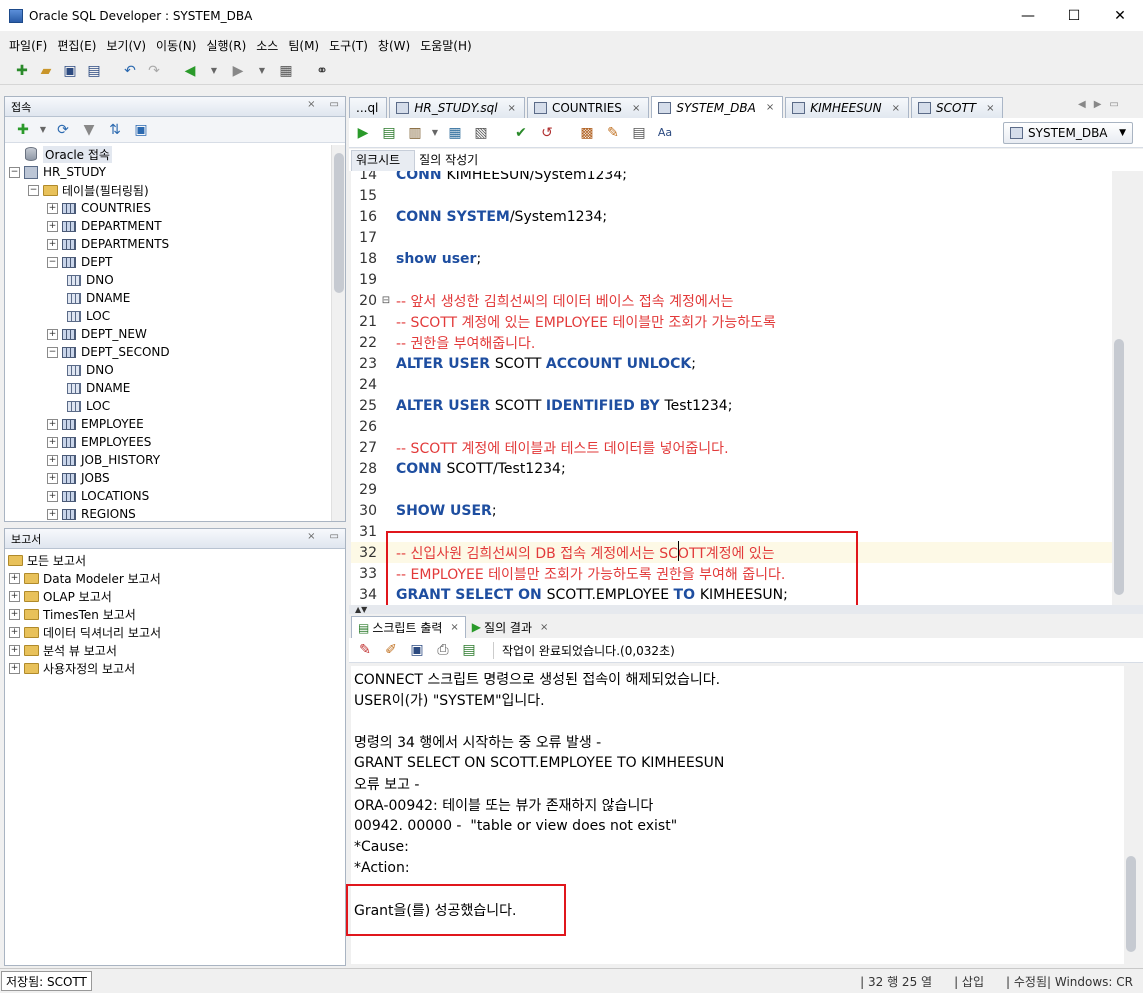 This screenshot has height=993, width=1143. What do you see at coordinates (175, 596) in the screenshot?
I see `report-node: + OLAP 보고서` at bounding box center [175, 596].